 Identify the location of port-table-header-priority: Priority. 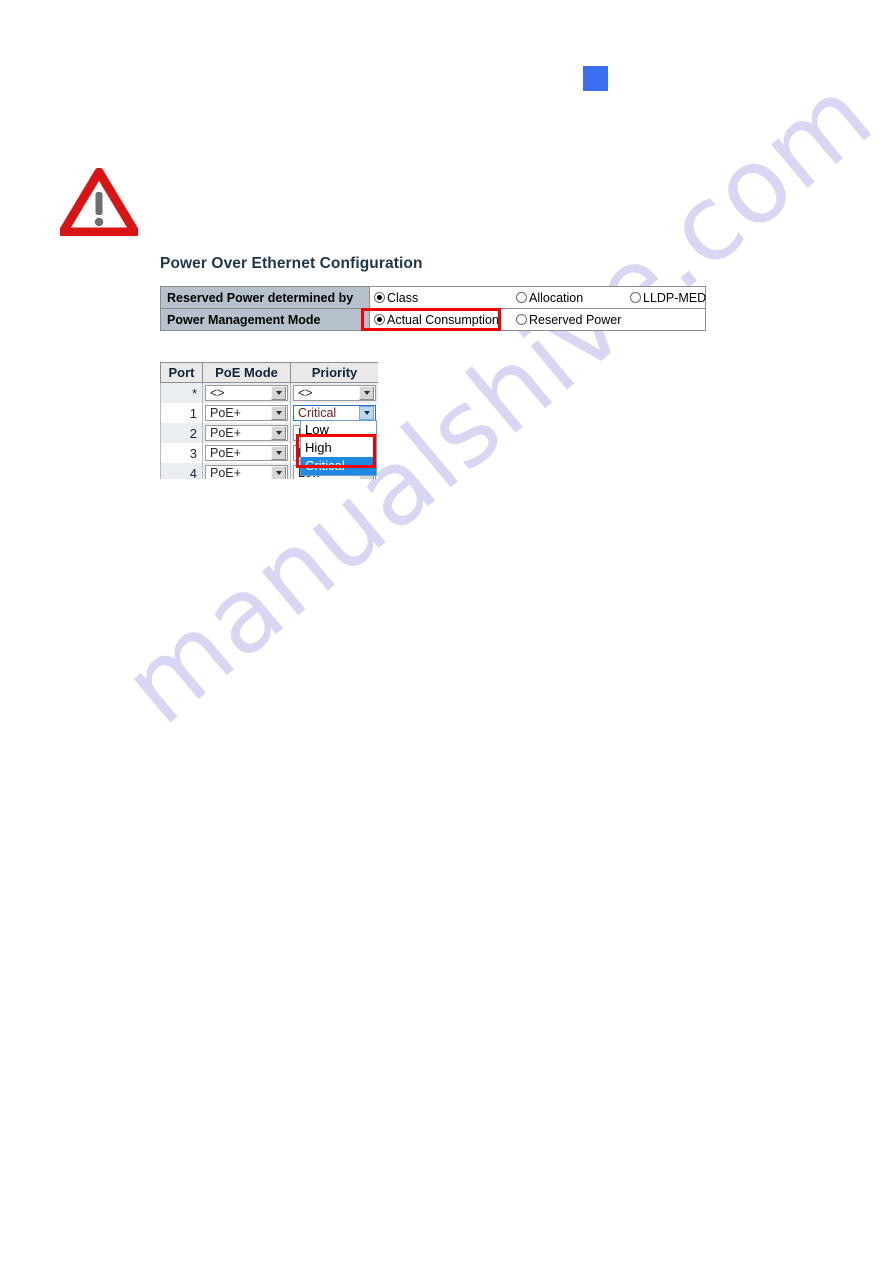
(334, 372).